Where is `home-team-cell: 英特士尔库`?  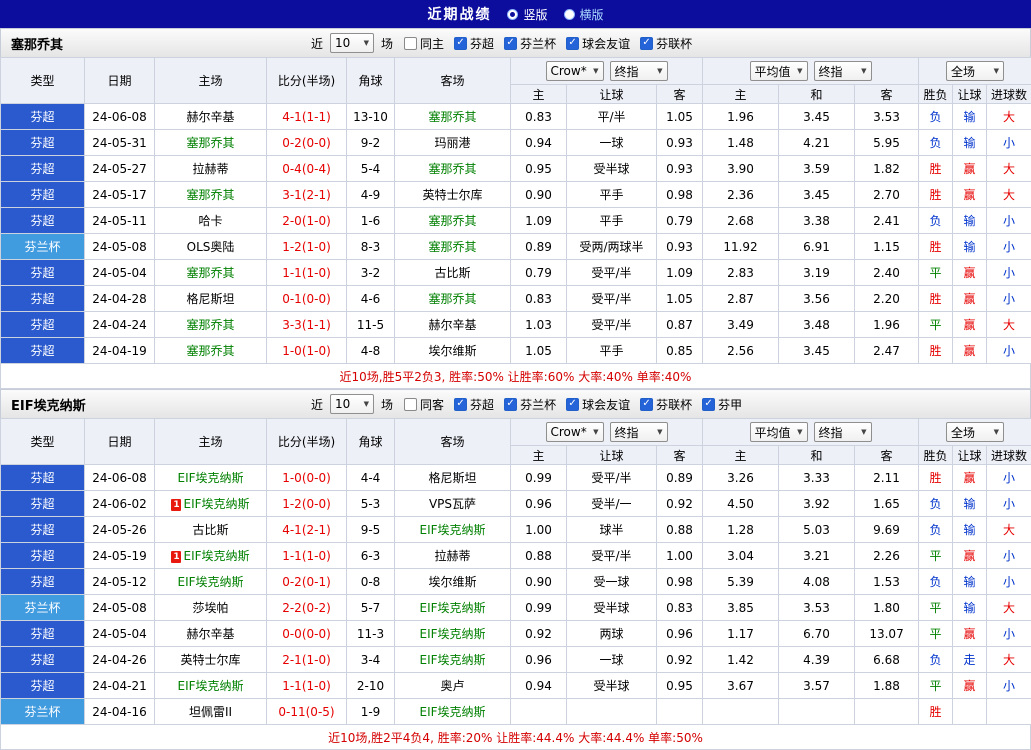
home-team-cell: 英特士尔库 is located at coordinates (211, 660).